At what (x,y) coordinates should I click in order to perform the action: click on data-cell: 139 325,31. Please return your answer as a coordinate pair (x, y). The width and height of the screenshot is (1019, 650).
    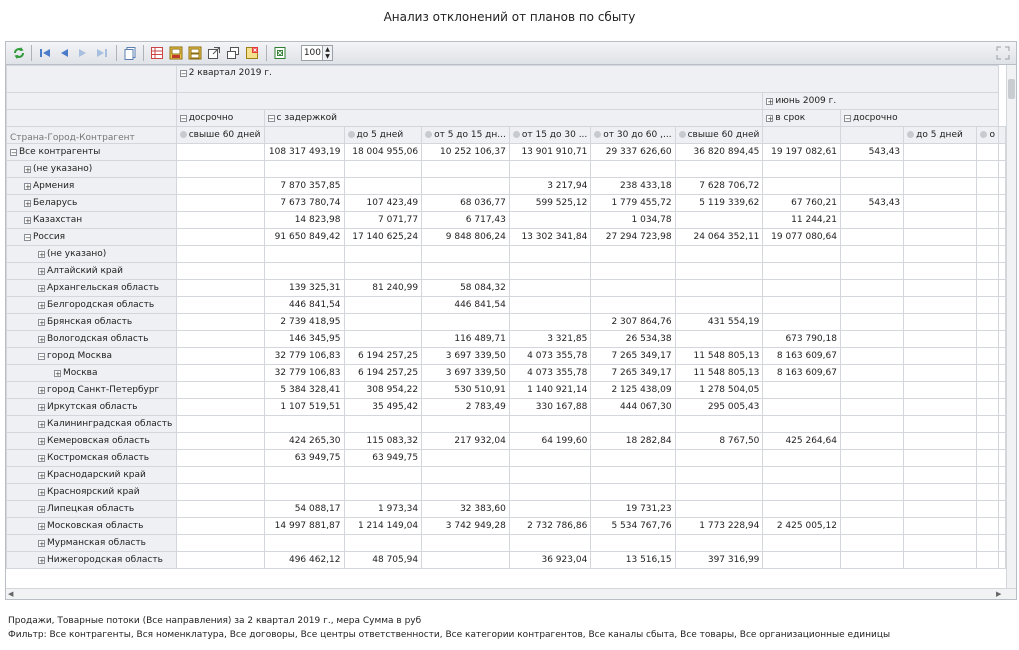
    Looking at the image, I should click on (304, 288).